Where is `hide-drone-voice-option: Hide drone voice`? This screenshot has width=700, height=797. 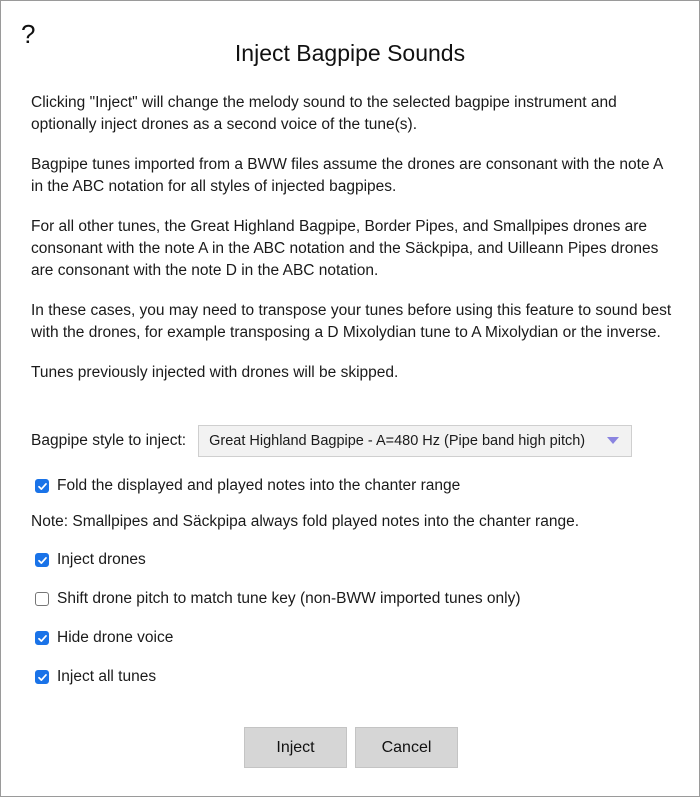
hide-drone-voice-option: Hide drone voice is located at coordinates (104, 638).